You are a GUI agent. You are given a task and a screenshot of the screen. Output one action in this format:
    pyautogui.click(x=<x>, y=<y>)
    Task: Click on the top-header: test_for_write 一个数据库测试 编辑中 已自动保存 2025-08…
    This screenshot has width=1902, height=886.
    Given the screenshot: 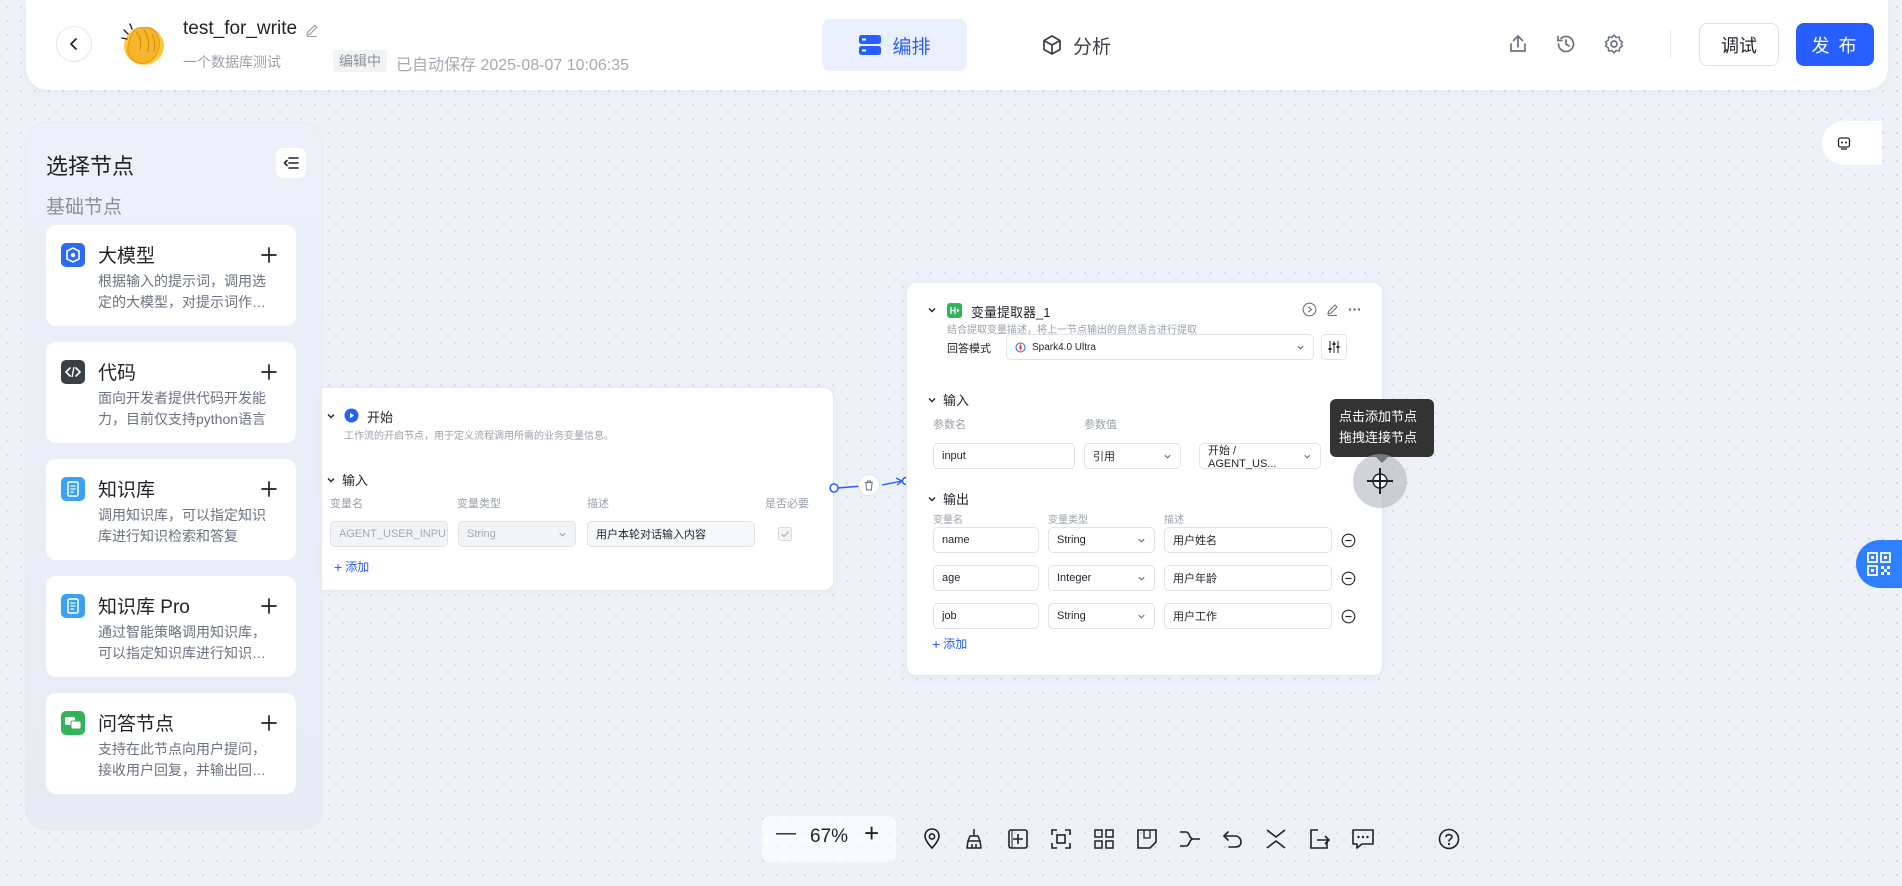 What is the action you would take?
    pyautogui.click(x=957, y=45)
    